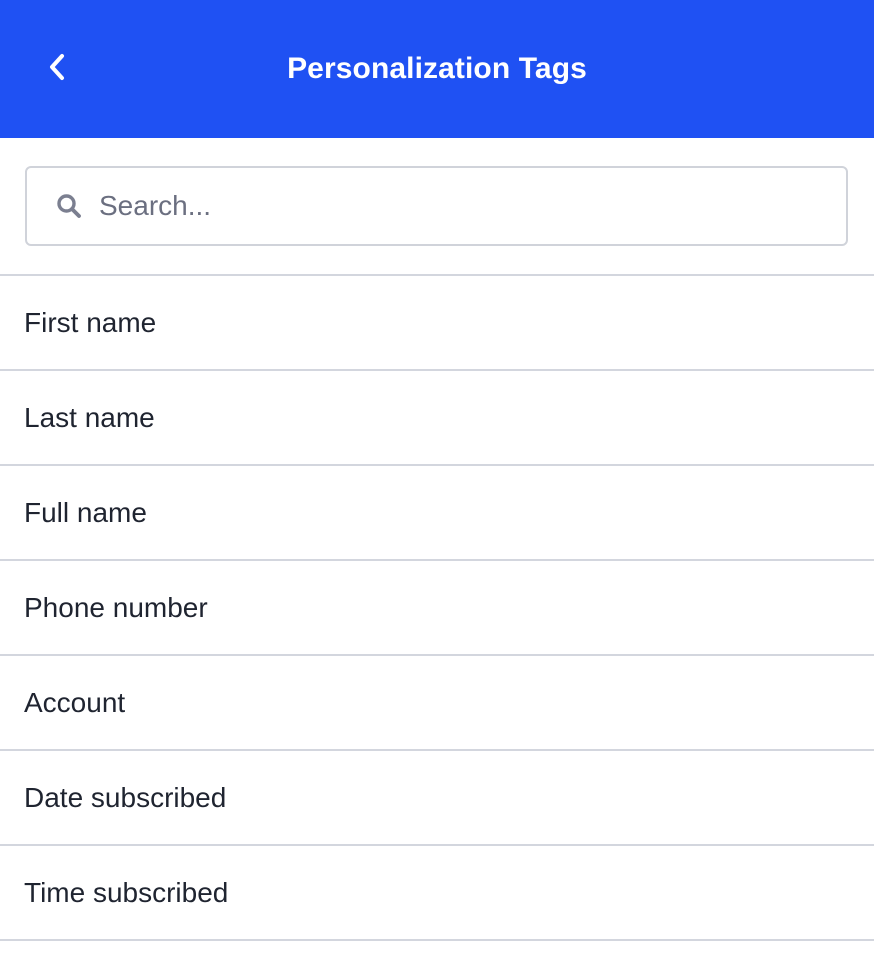 This screenshot has height=962, width=874. I want to click on list-item: First name, so click(437, 323).